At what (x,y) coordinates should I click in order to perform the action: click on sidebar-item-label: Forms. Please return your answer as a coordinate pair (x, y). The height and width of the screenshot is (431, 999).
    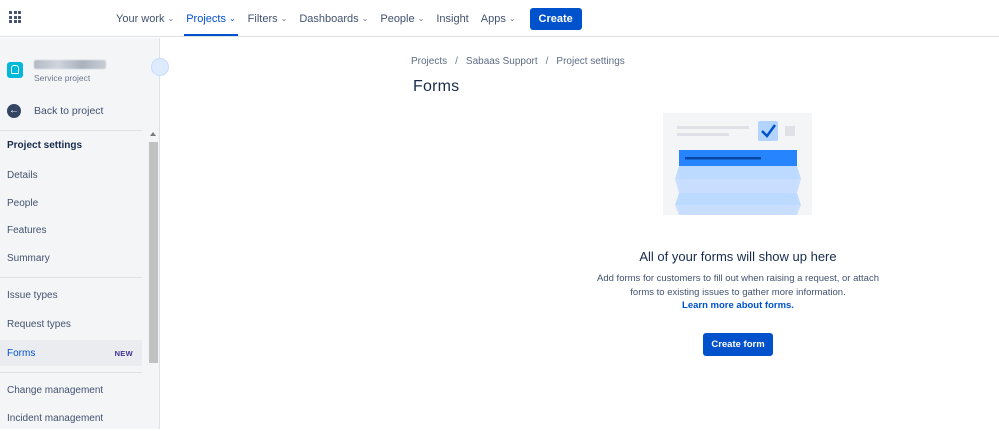
    Looking at the image, I should click on (21, 353).